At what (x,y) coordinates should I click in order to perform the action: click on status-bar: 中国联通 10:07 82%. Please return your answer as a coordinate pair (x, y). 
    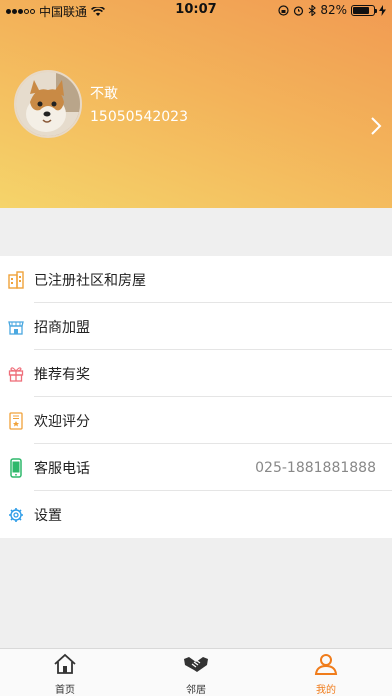
    Looking at the image, I should click on (196, 10).